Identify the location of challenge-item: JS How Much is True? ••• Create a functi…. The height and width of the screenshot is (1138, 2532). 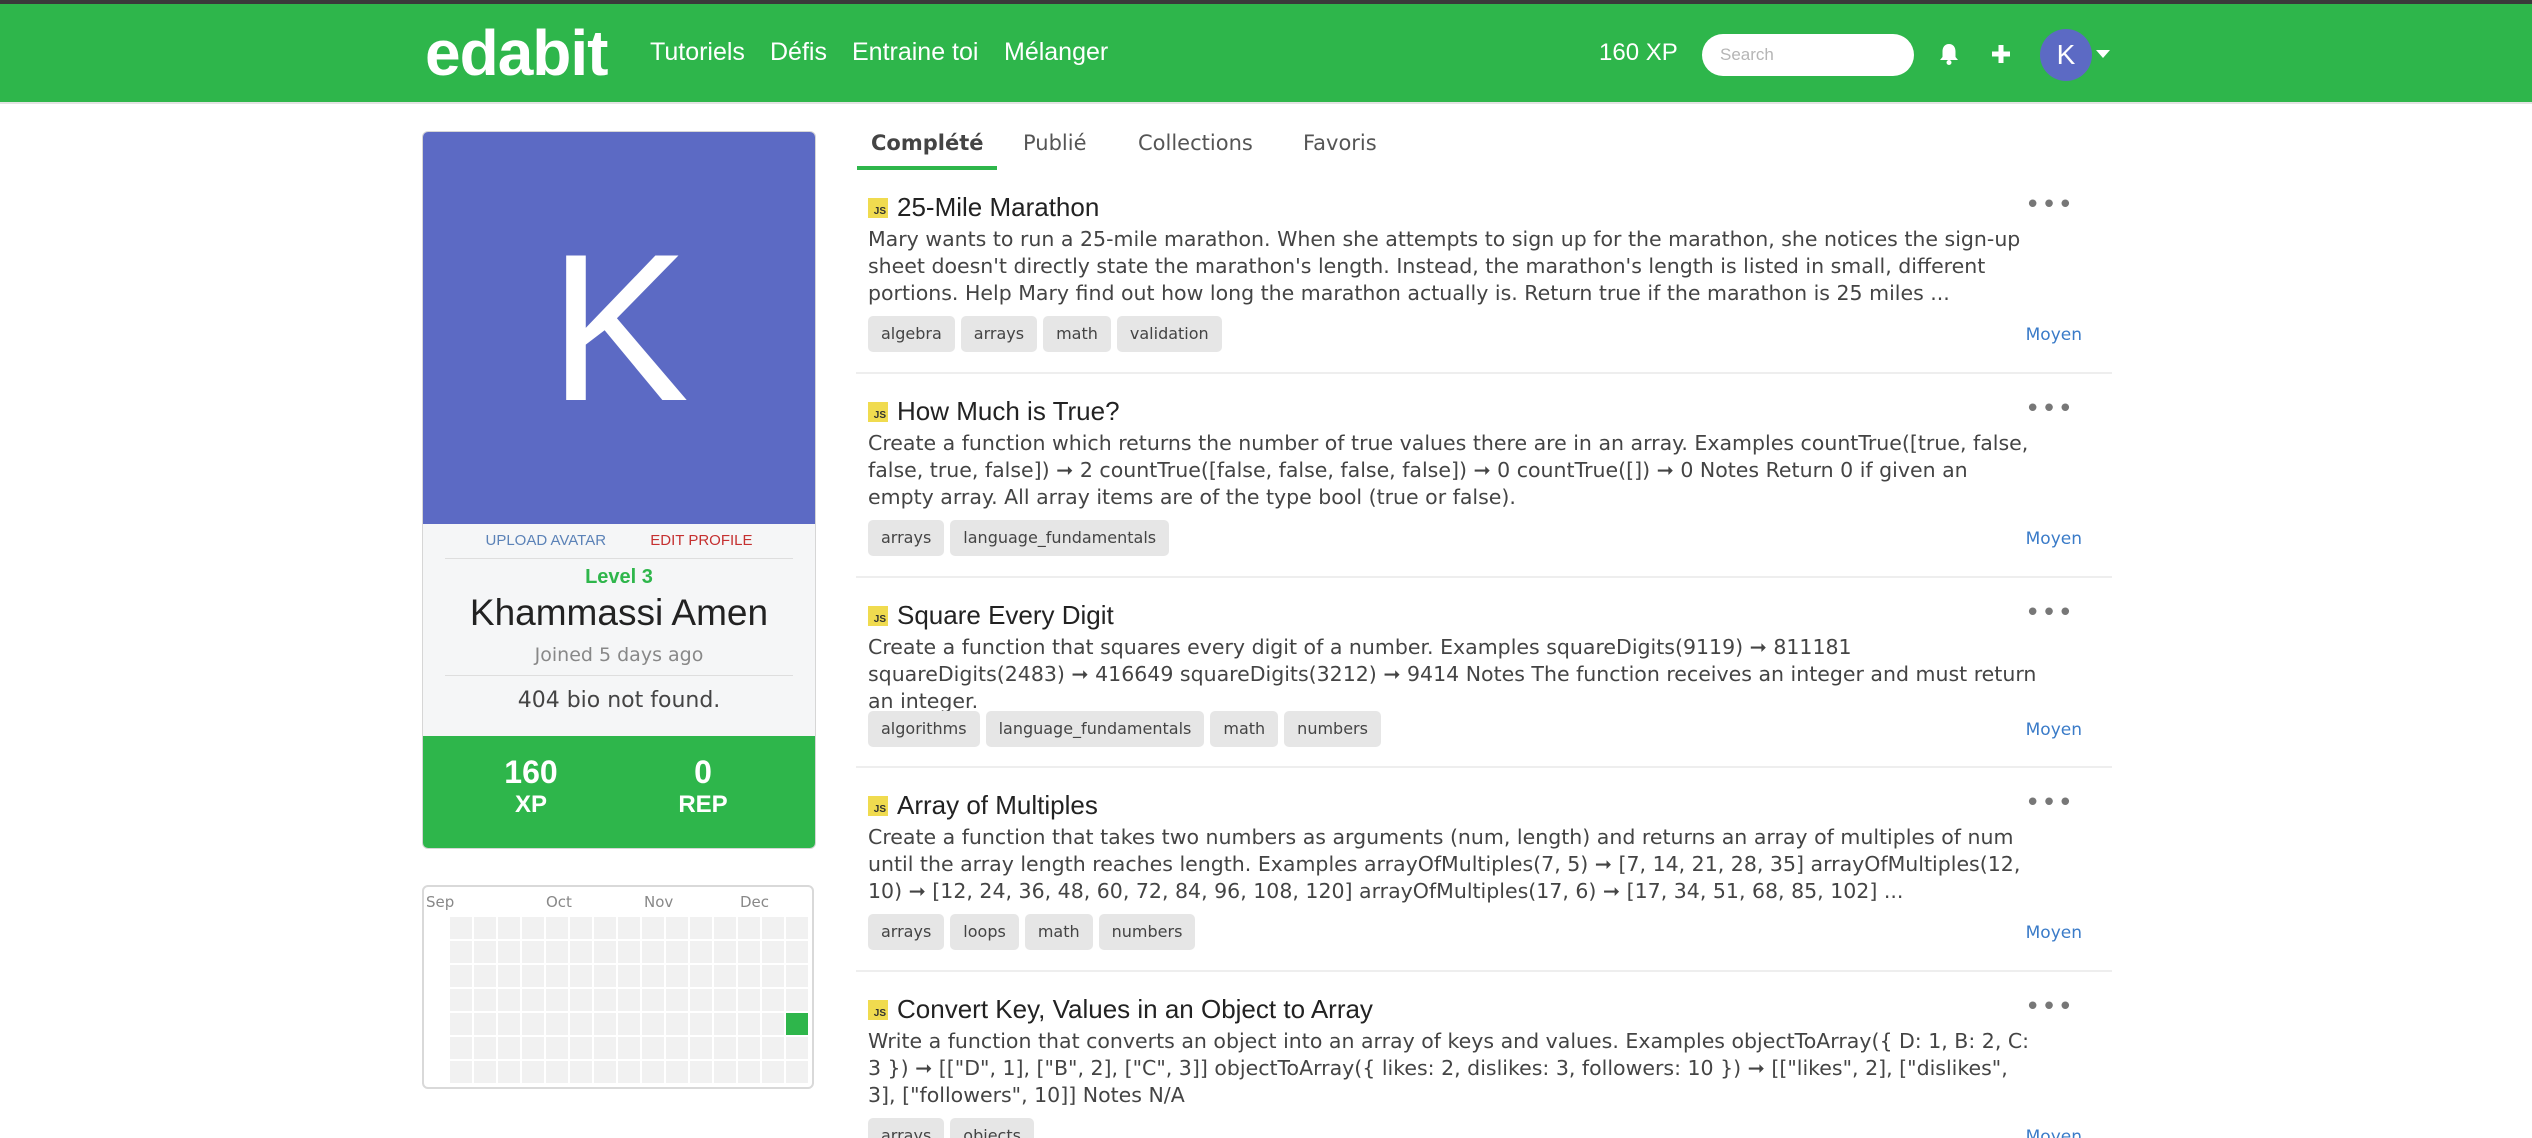
(1484, 487).